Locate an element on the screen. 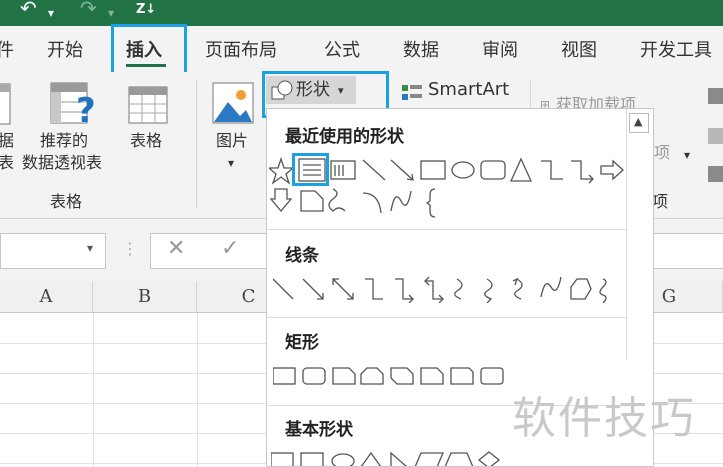 The height and width of the screenshot is (467, 723). rectangles-row is located at coordinates (393, 378).